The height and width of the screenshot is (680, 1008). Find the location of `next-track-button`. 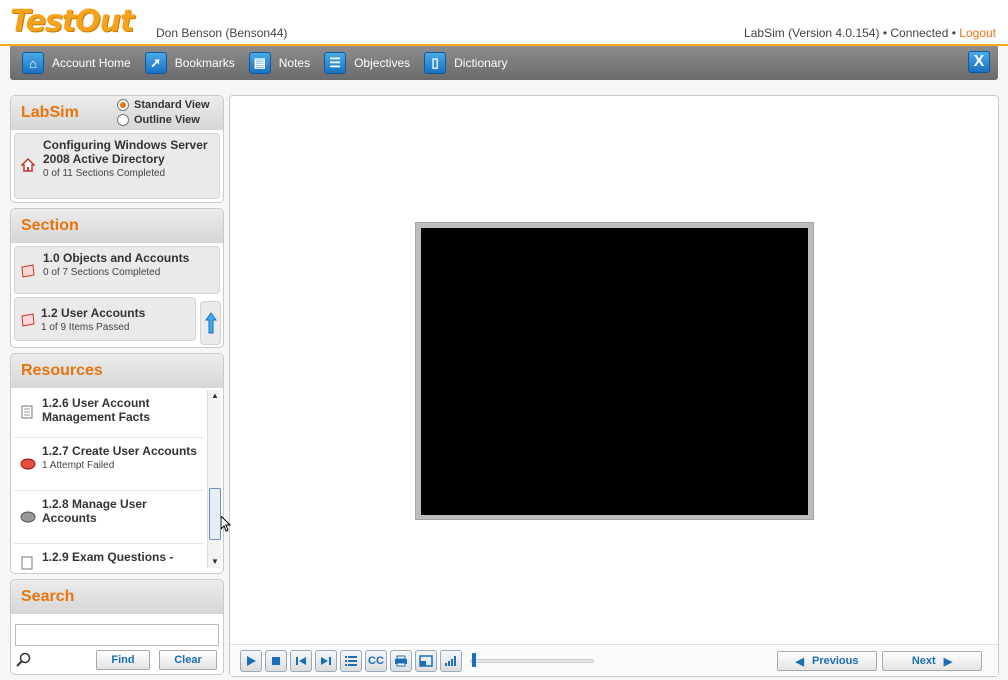

next-track-button is located at coordinates (326, 661).